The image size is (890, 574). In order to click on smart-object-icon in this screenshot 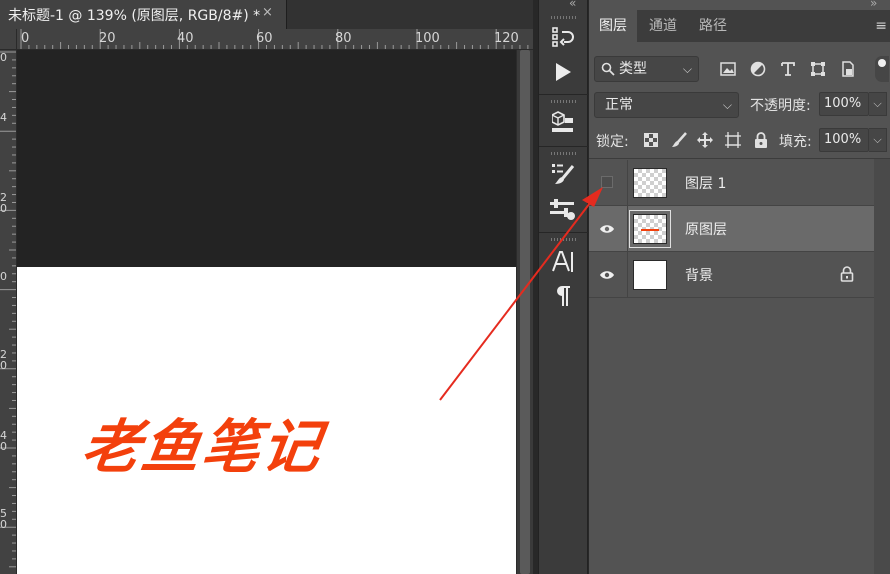, I will do `click(848, 69)`.